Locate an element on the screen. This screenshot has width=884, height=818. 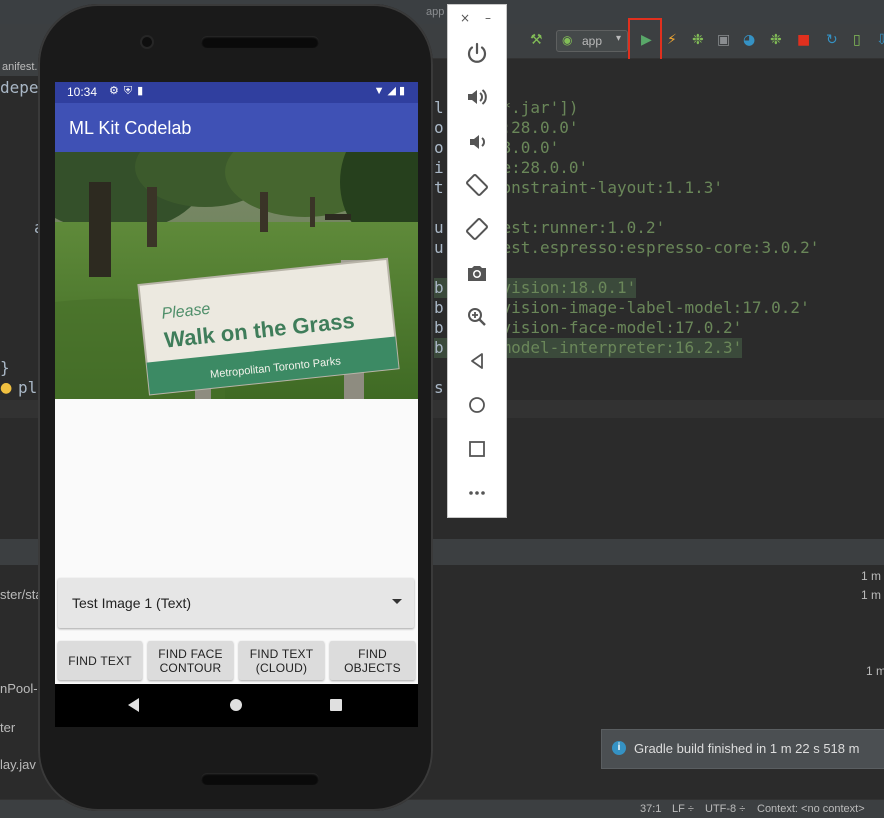
status-system-icons: ▼◢▮ is located at coordinates (390, 91).